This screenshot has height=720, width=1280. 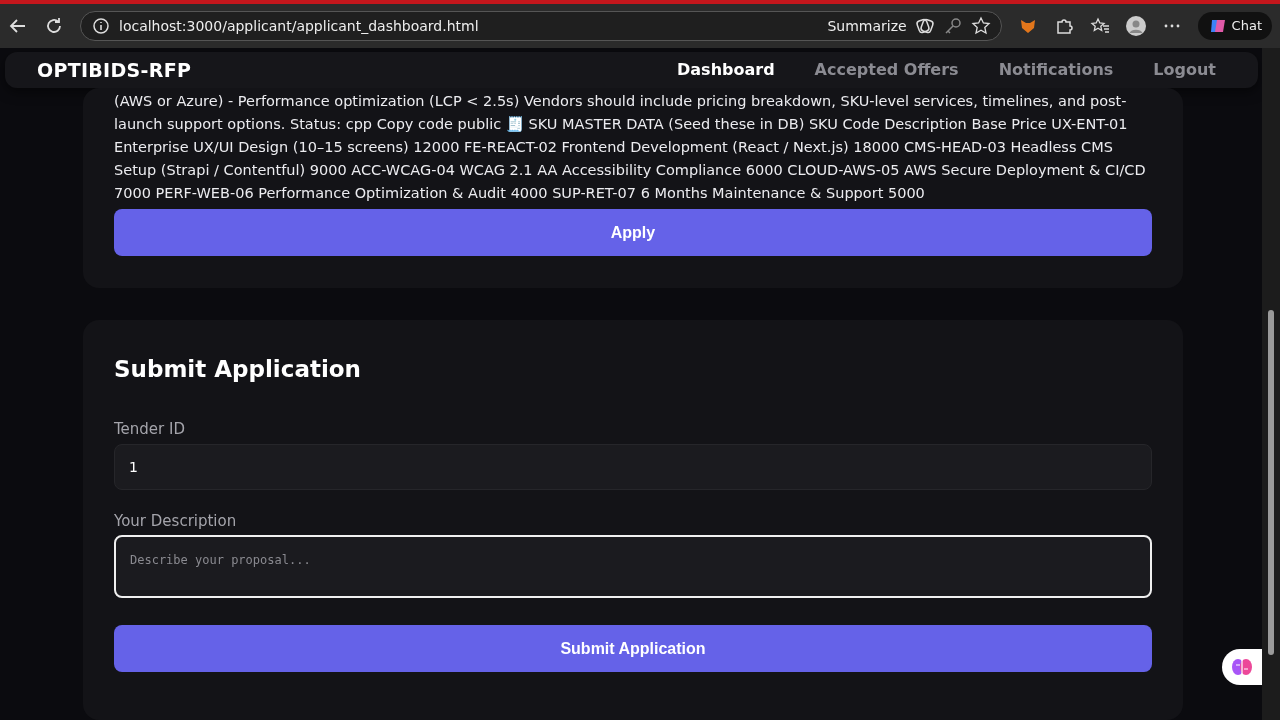 I want to click on brain-icon, so click(x=1242, y=667).